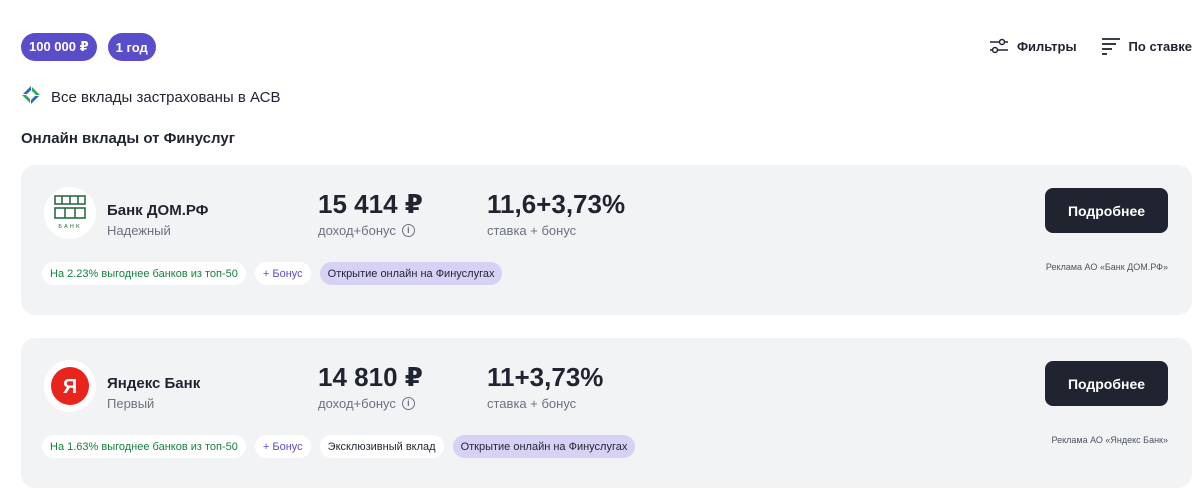 This screenshot has width=1200, height=494. What do you see at coordinates (370, 204) in the screenshot?
I see `income-value: 15 414 ₽` at bounding box center [370, 204].